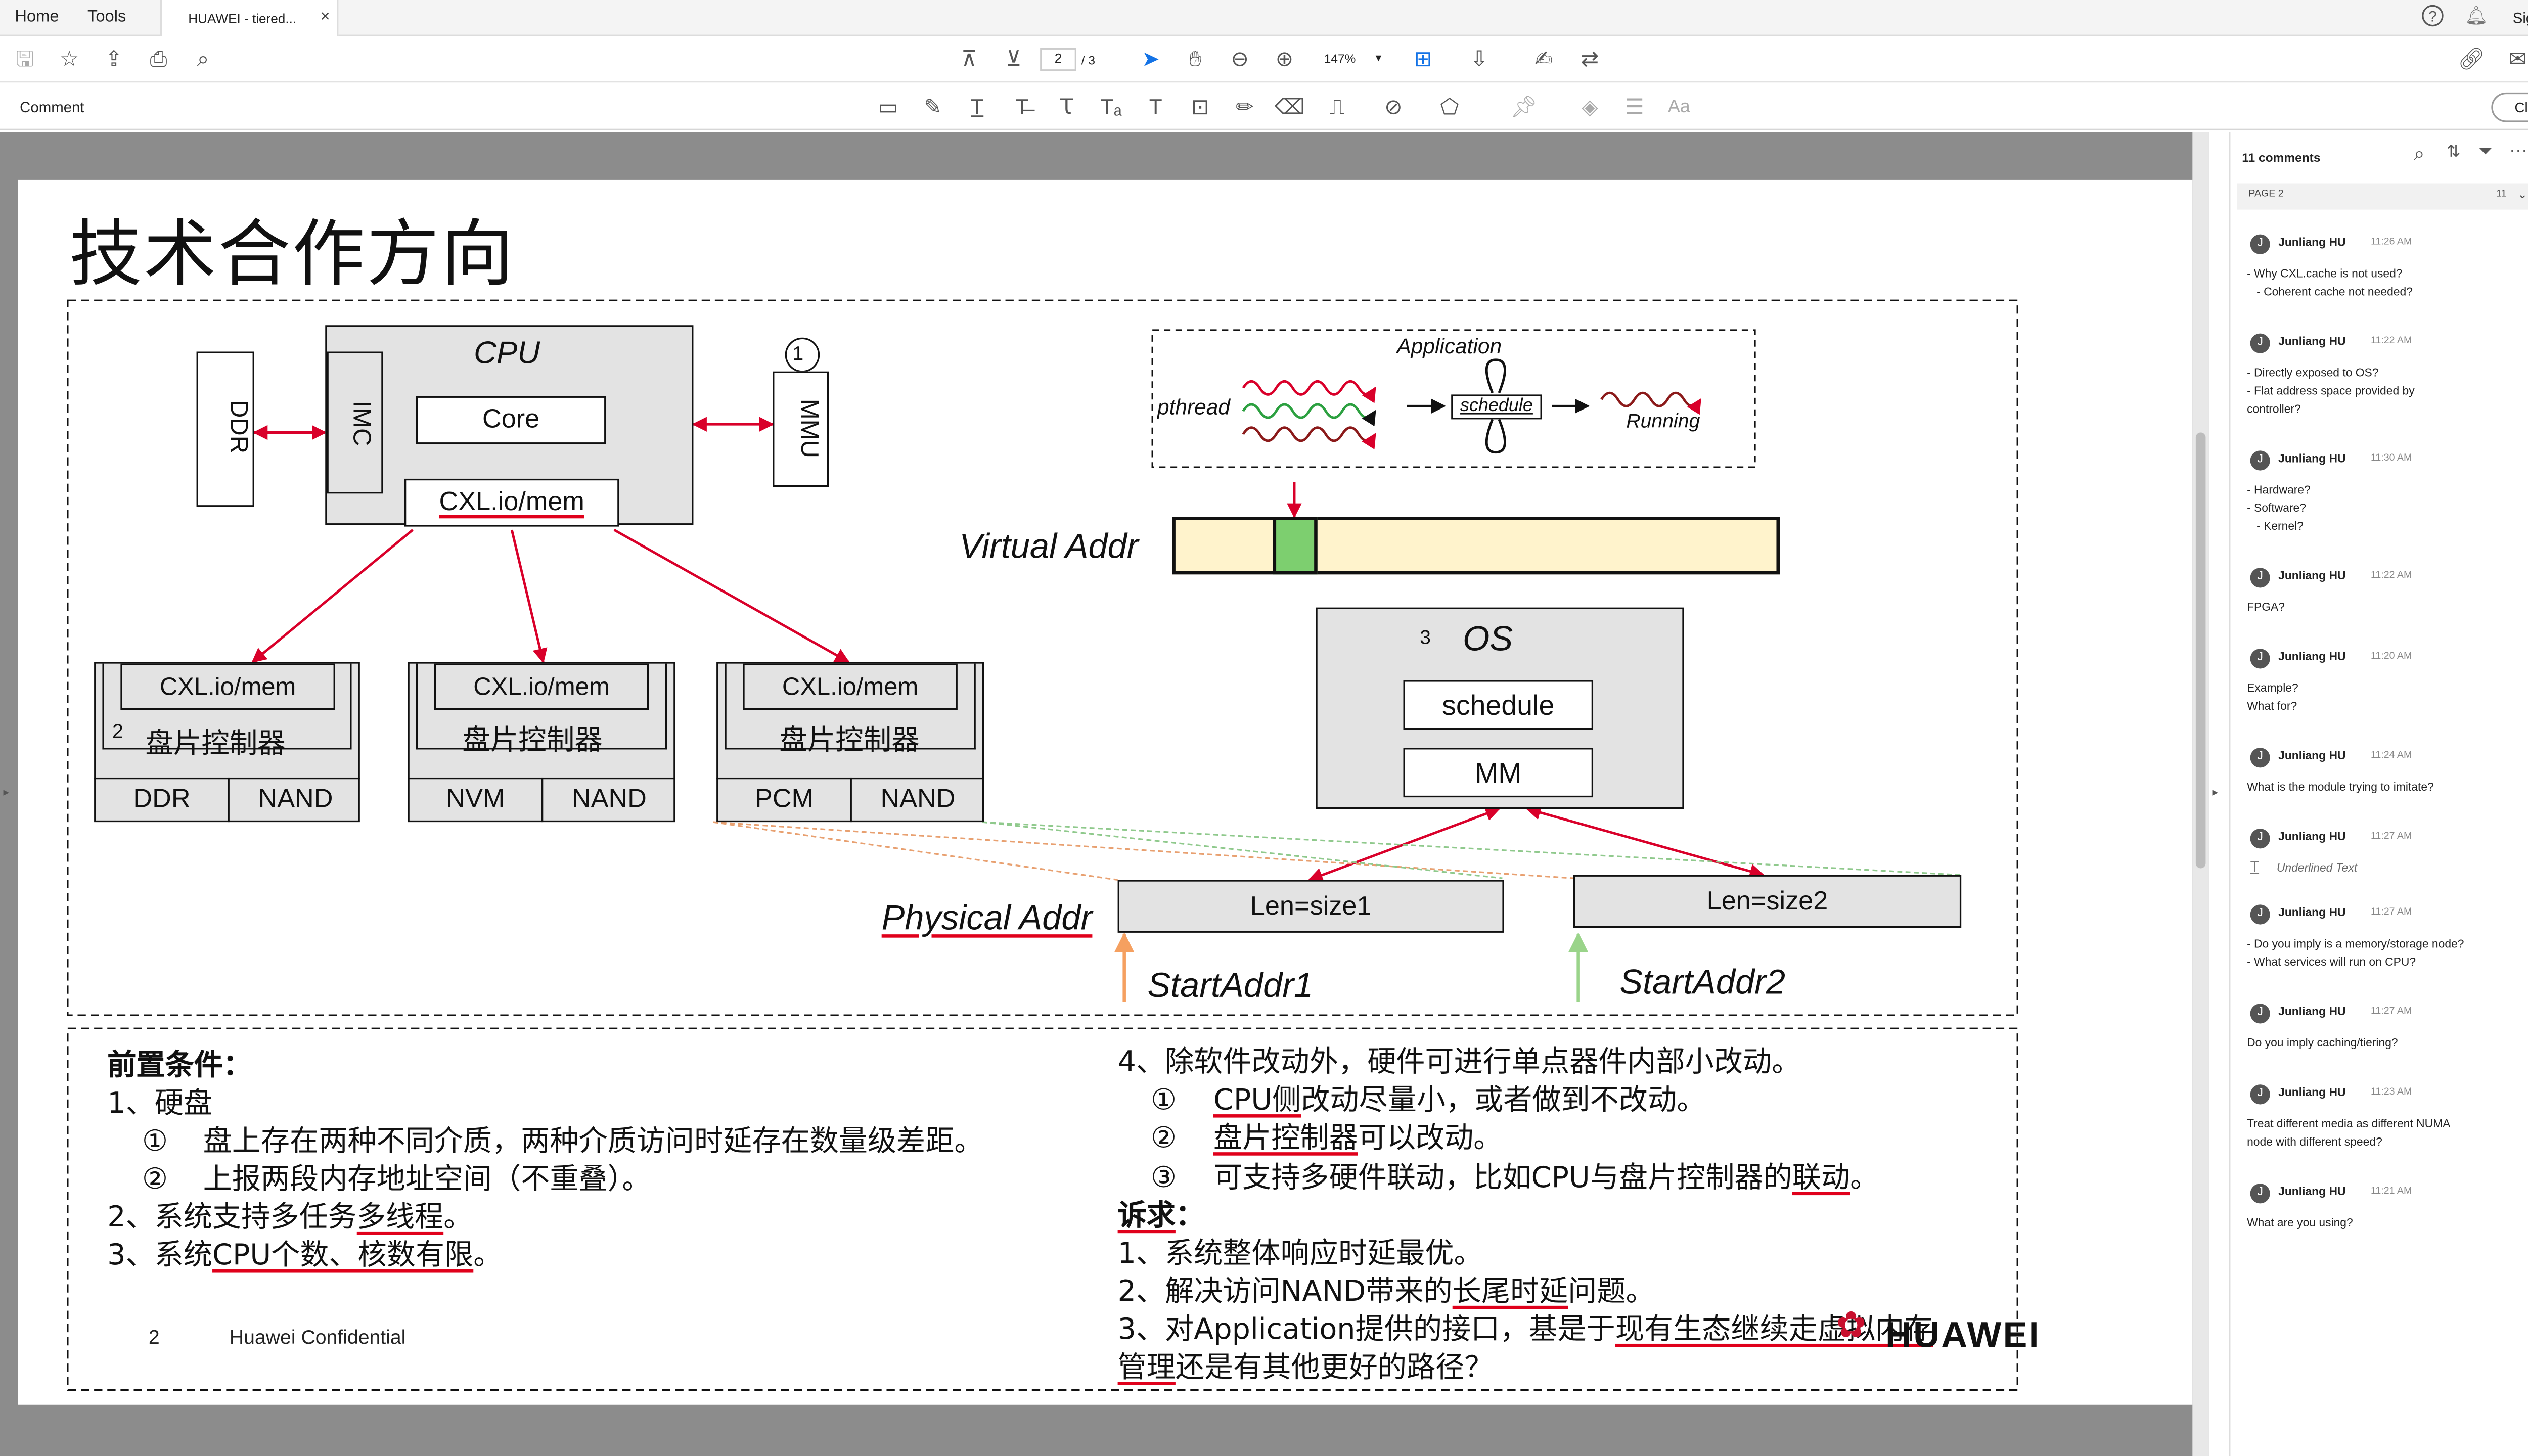 The image size is (2528, 1456). I want to click on controller-3-left: PCM, so click(784, 800).